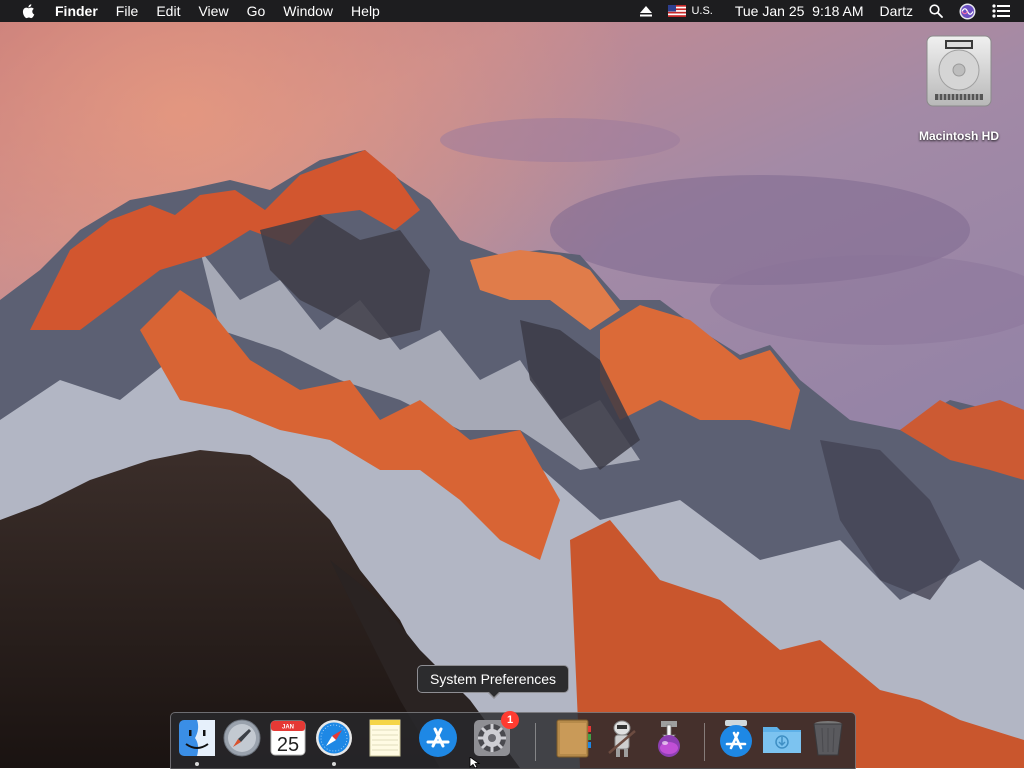  I want to click on user-menu: Dartz, so click(896, 11).